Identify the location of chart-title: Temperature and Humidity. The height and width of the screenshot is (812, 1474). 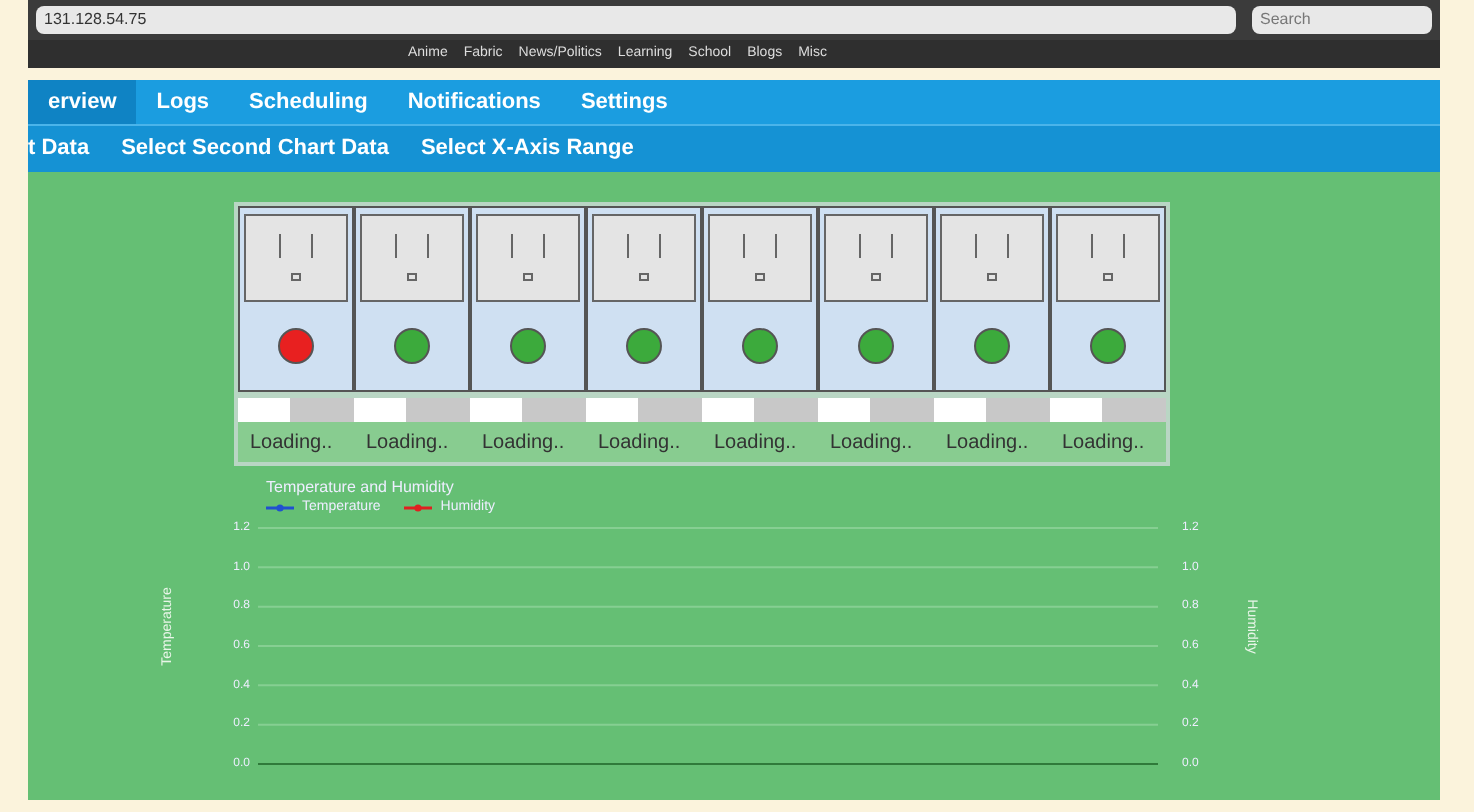
(361, 488).